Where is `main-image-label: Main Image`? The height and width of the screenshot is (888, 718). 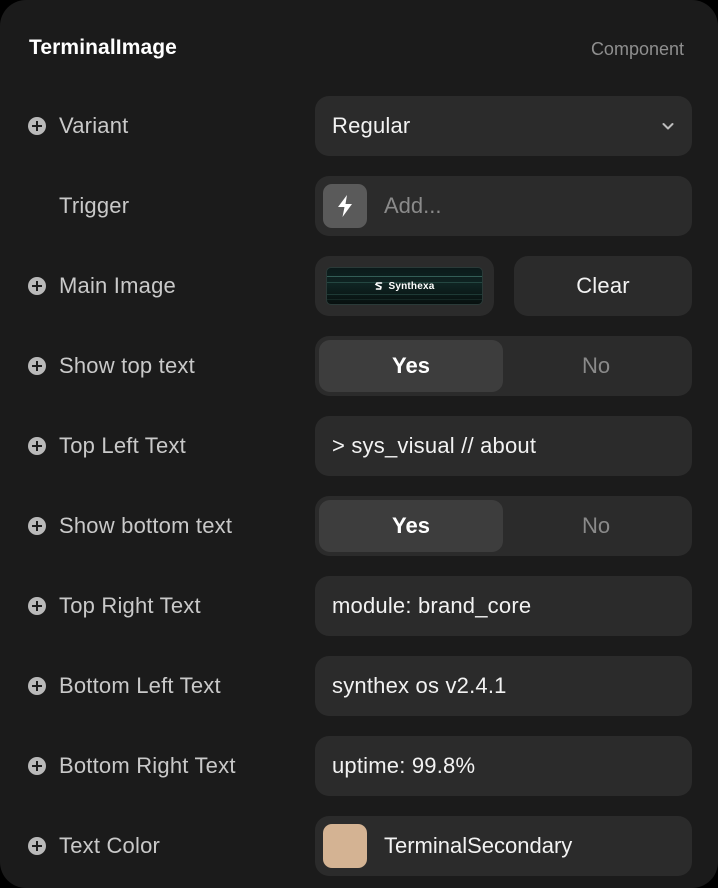
main-image-label: Main Image is located at coordinates (117, 285).